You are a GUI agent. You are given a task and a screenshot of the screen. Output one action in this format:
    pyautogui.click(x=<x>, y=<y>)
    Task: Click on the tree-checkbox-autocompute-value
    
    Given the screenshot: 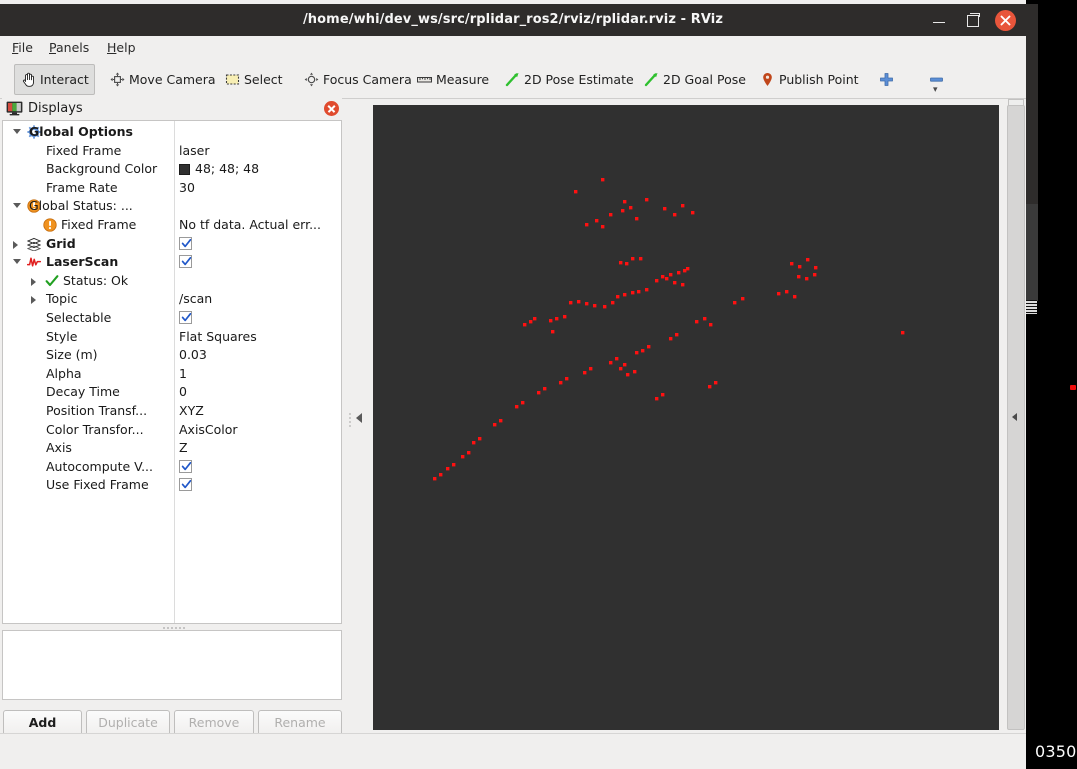 What is the action you would take?
    pyautogui.click(x=185, y=466)
    